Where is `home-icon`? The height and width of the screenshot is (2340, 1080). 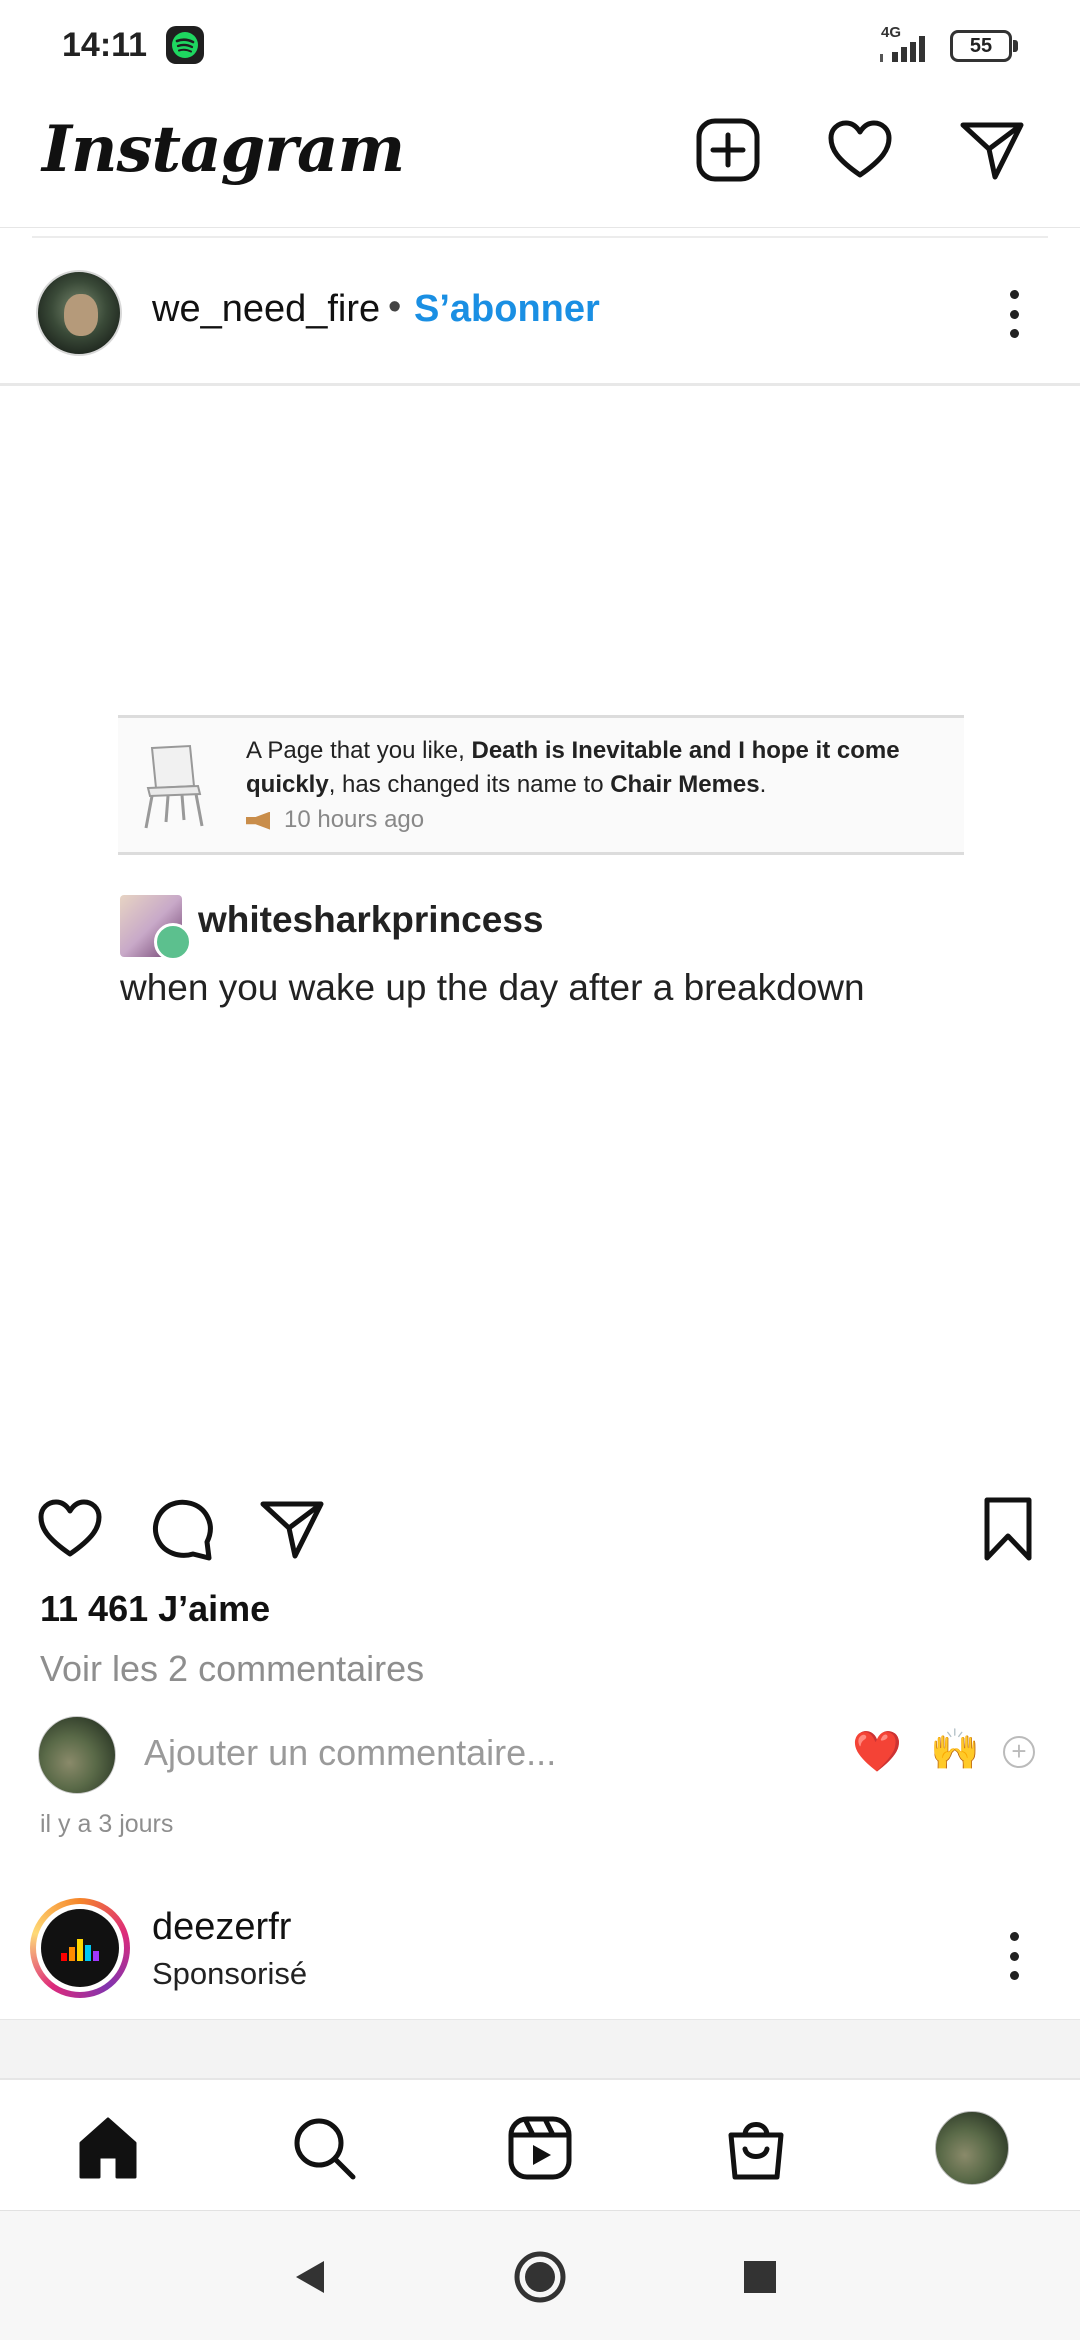 home-icon is located at coordinates (108, 2148).